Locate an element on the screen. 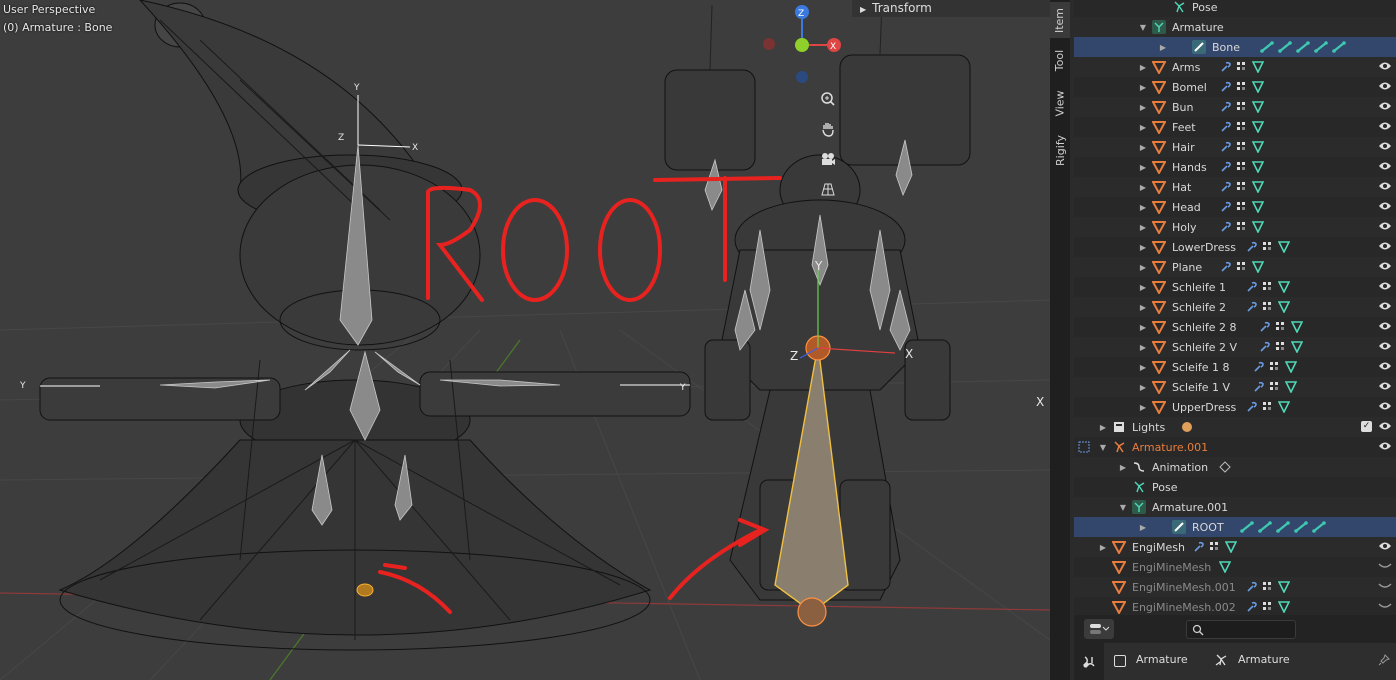  outliner-row: EngiMineMesh.002 is located at coordinates (1235, 606).